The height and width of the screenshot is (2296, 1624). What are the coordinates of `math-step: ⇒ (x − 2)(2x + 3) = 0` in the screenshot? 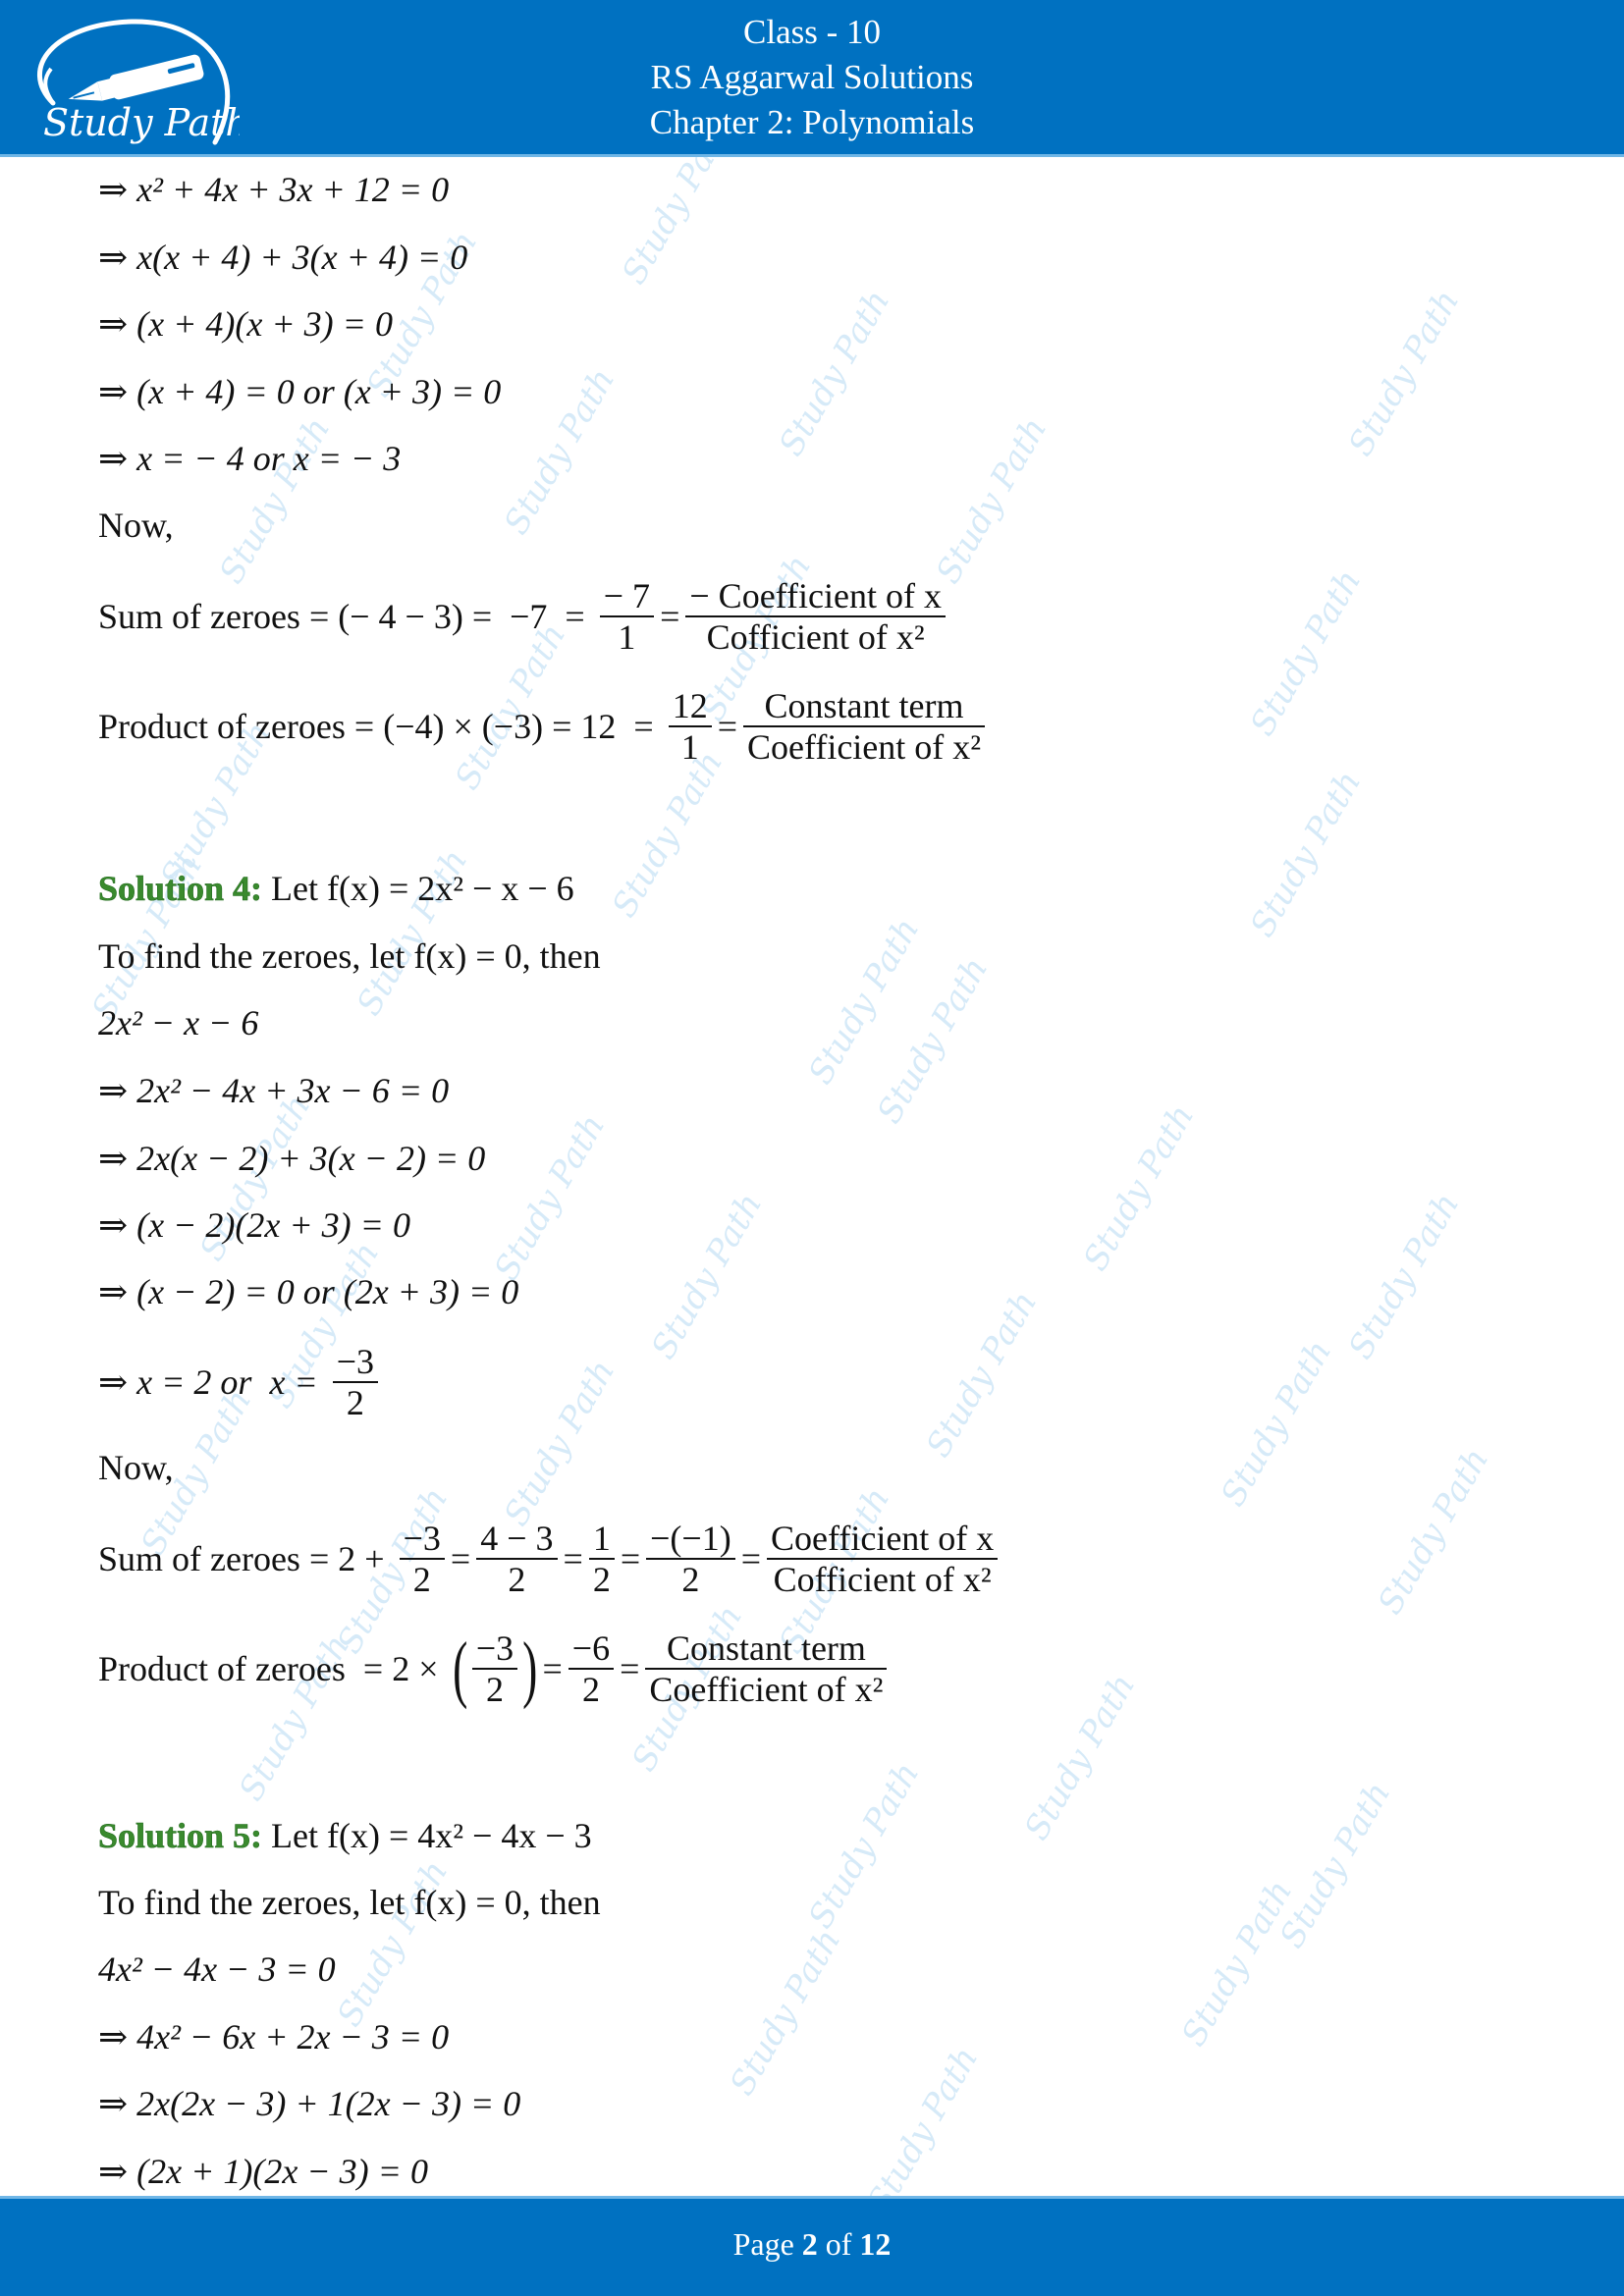 It's located at (254, 1225).